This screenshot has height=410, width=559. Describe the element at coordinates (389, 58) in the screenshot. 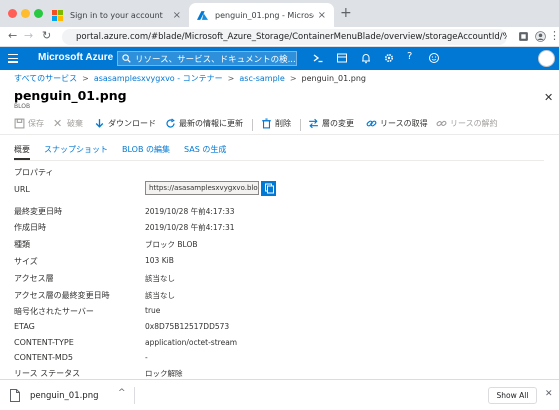

I see `settings-gear-icon` at that location.